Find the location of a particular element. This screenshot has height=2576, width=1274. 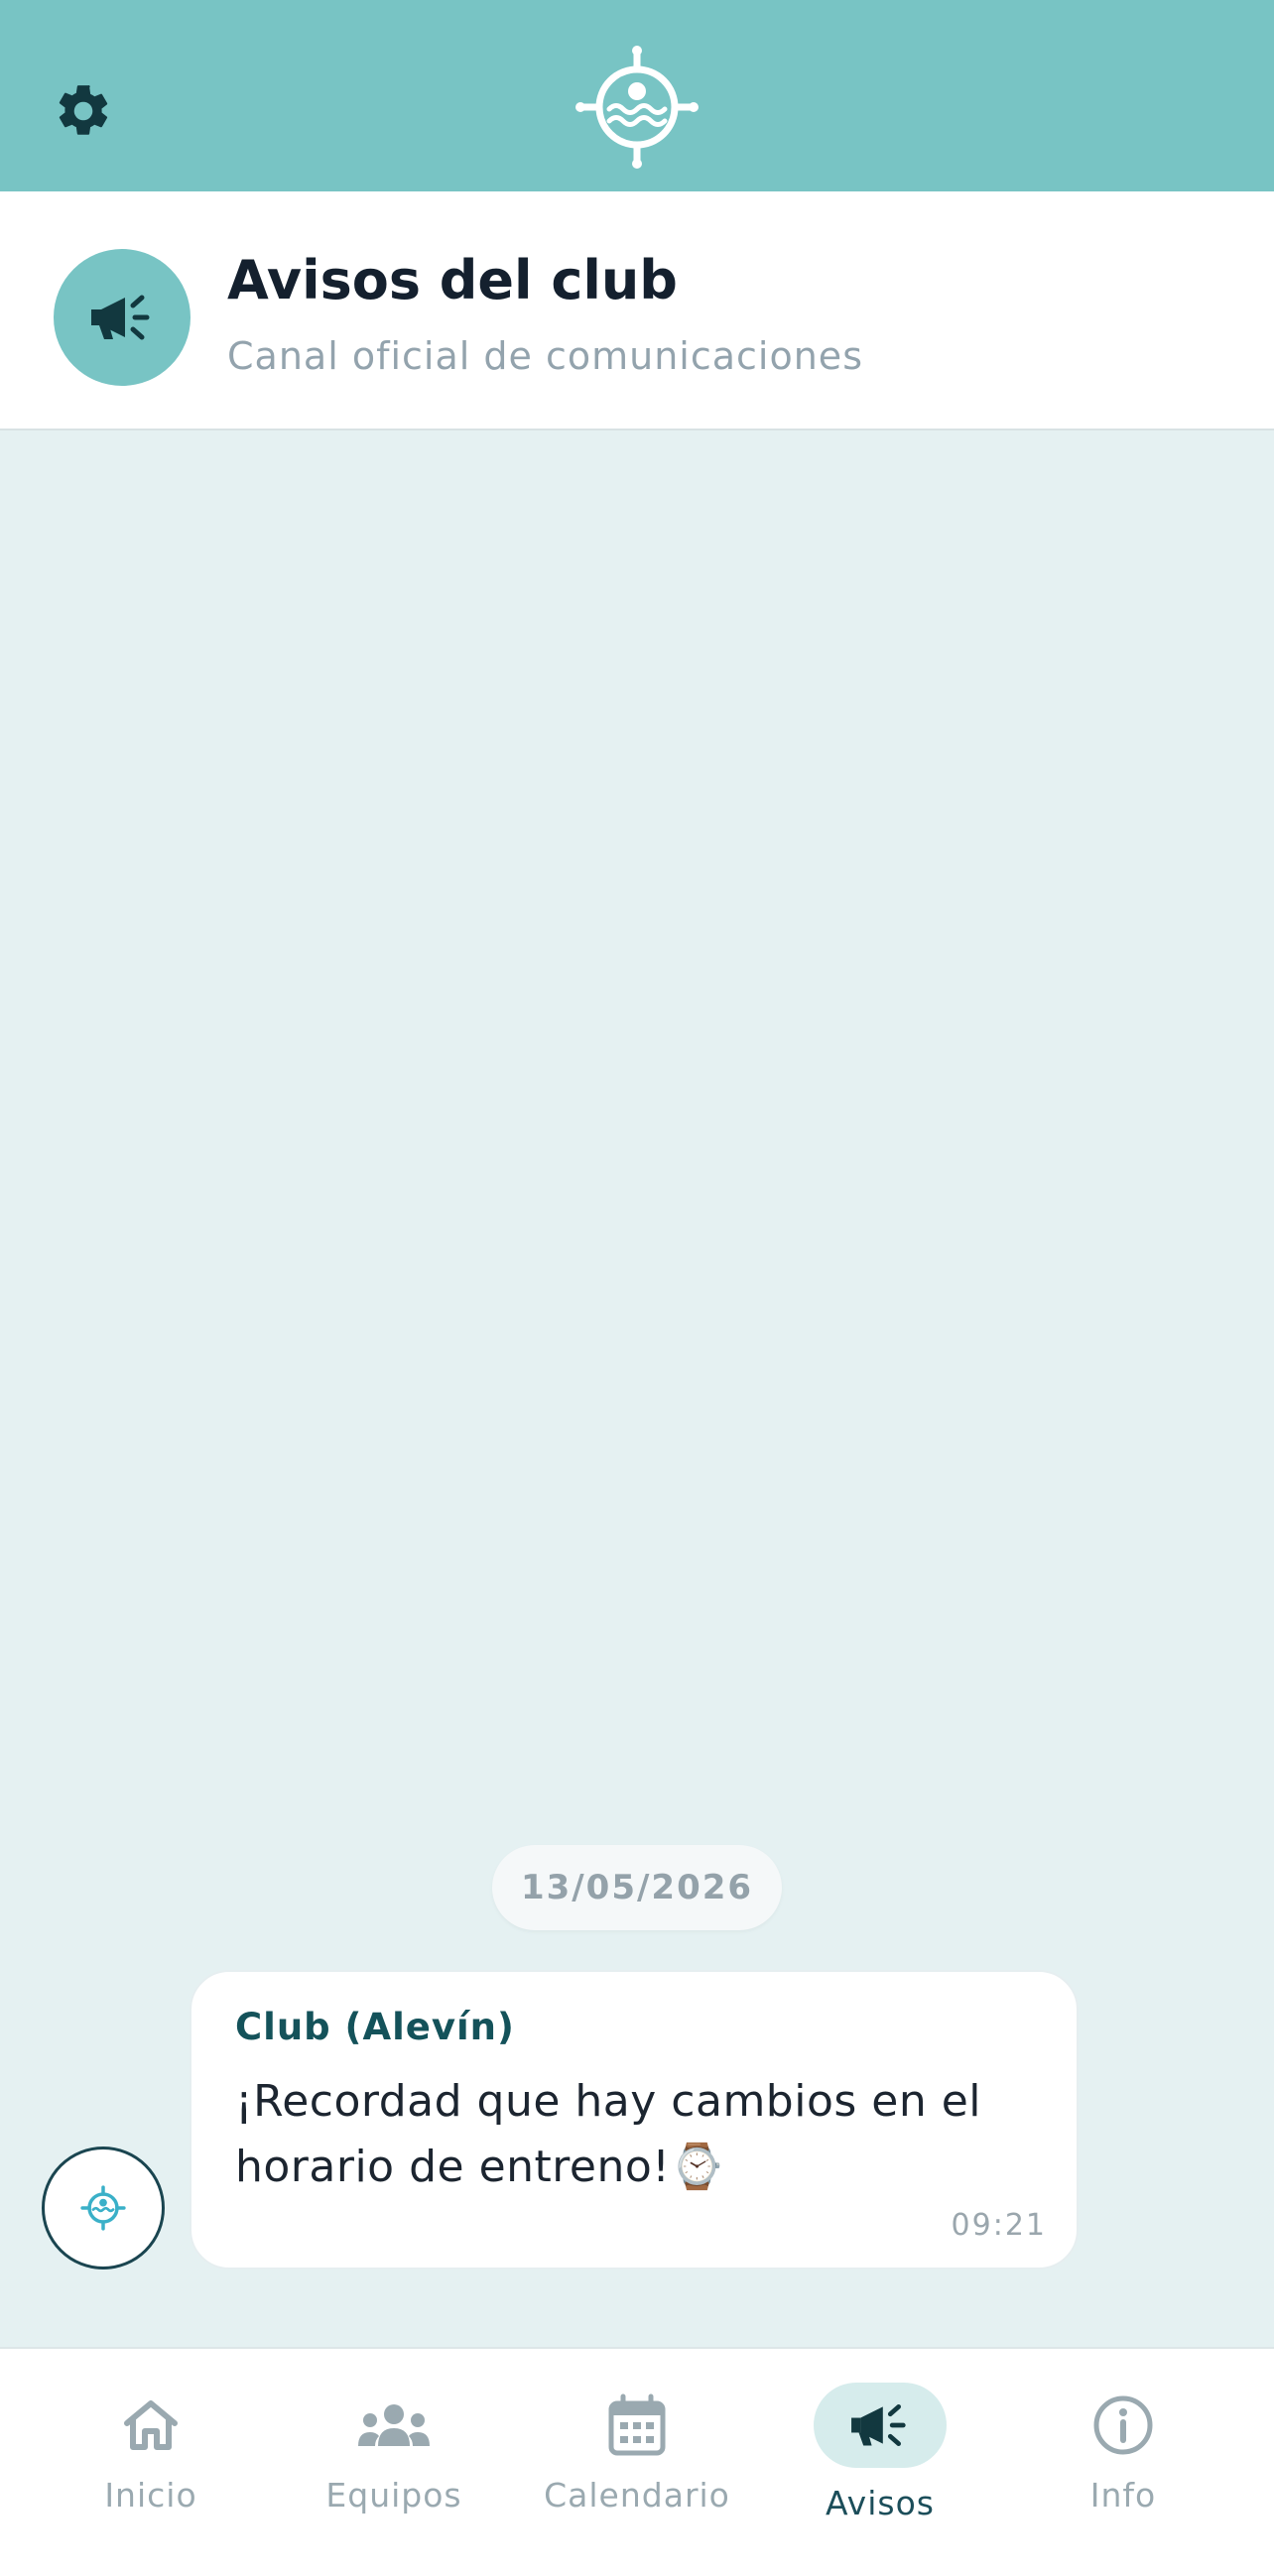

date-separator: 13/05/2026 is located at coordinates (637, 1887).